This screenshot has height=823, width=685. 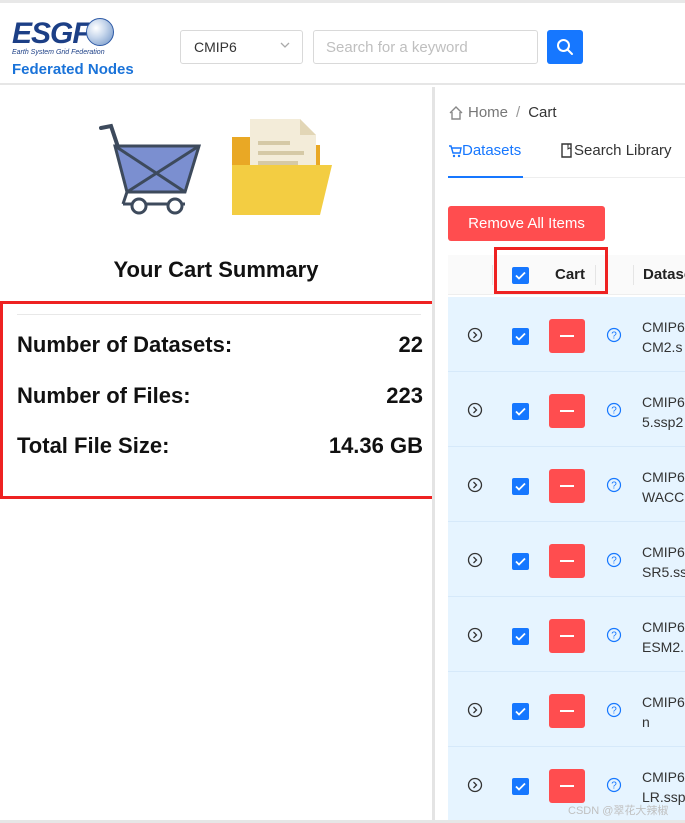 I want to click on book-icon, so click(x=566, y=150).